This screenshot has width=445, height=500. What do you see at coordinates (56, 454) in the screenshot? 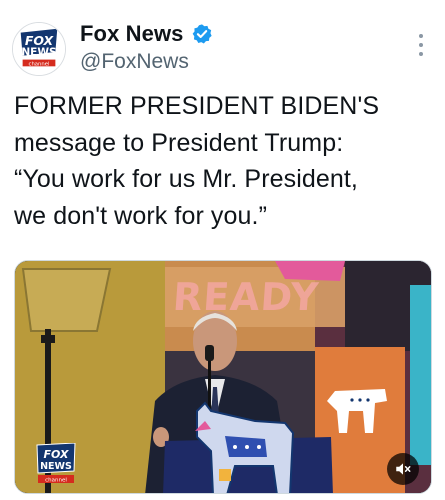
I see `watermark-text-top: FOX` at bounding box center [56, 454].